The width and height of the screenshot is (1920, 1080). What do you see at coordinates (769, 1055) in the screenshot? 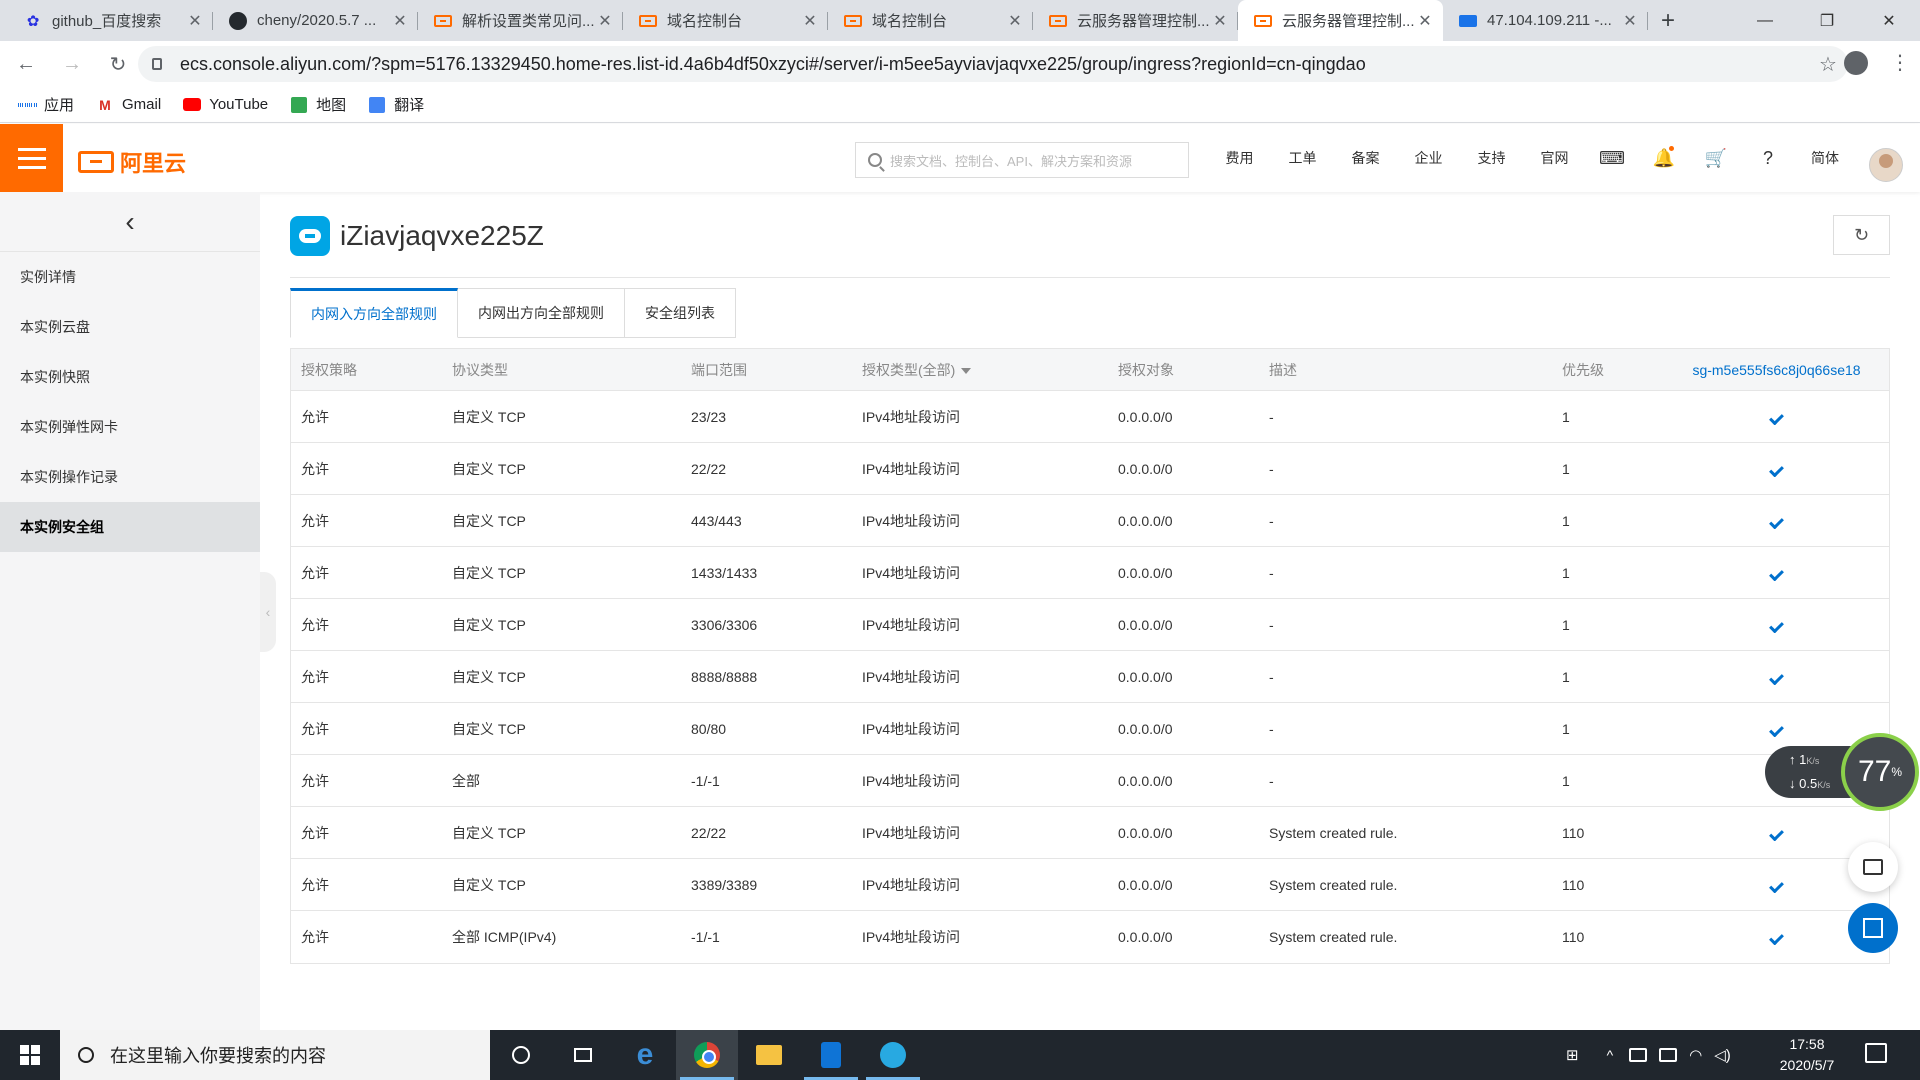
I see `file-explorer-icon` at bounding box center [769, 1055].